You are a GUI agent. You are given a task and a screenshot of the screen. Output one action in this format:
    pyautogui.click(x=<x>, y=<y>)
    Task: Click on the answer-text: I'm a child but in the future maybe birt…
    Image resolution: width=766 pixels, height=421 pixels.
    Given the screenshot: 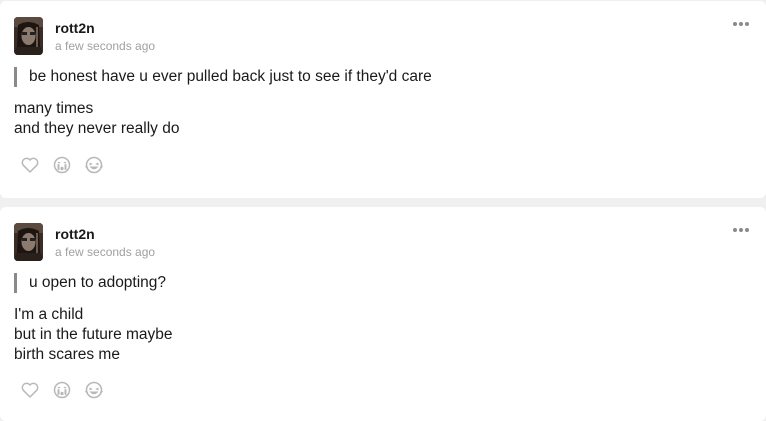 What is the action you would take?
    pyautogui.click(x=93, y=335)
    